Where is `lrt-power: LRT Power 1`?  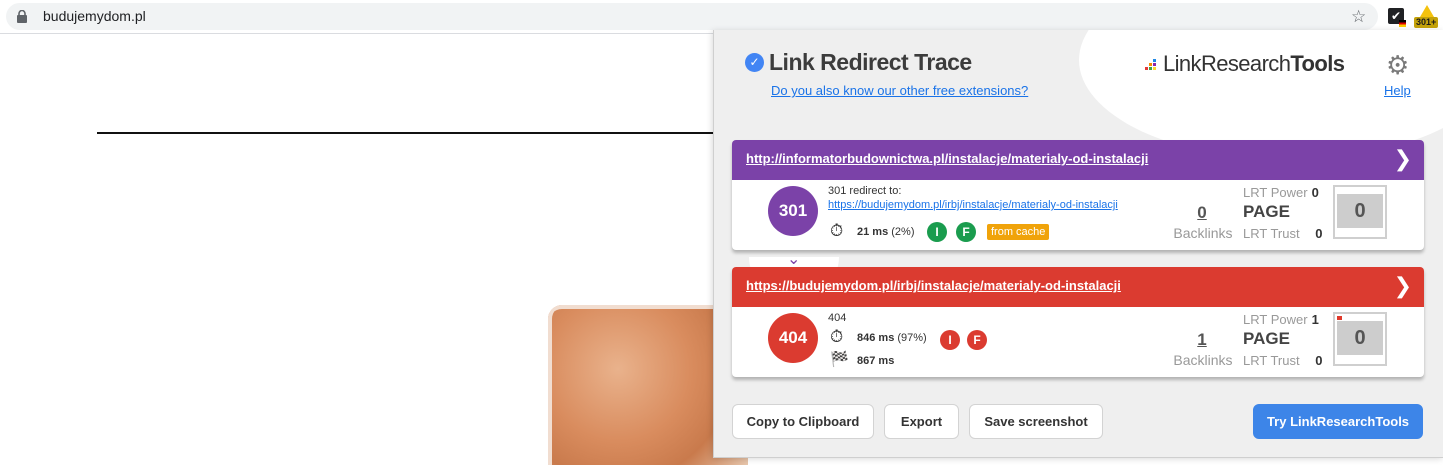
lrt-power: LRT Power 1 is located at coordinates (1281, 319).